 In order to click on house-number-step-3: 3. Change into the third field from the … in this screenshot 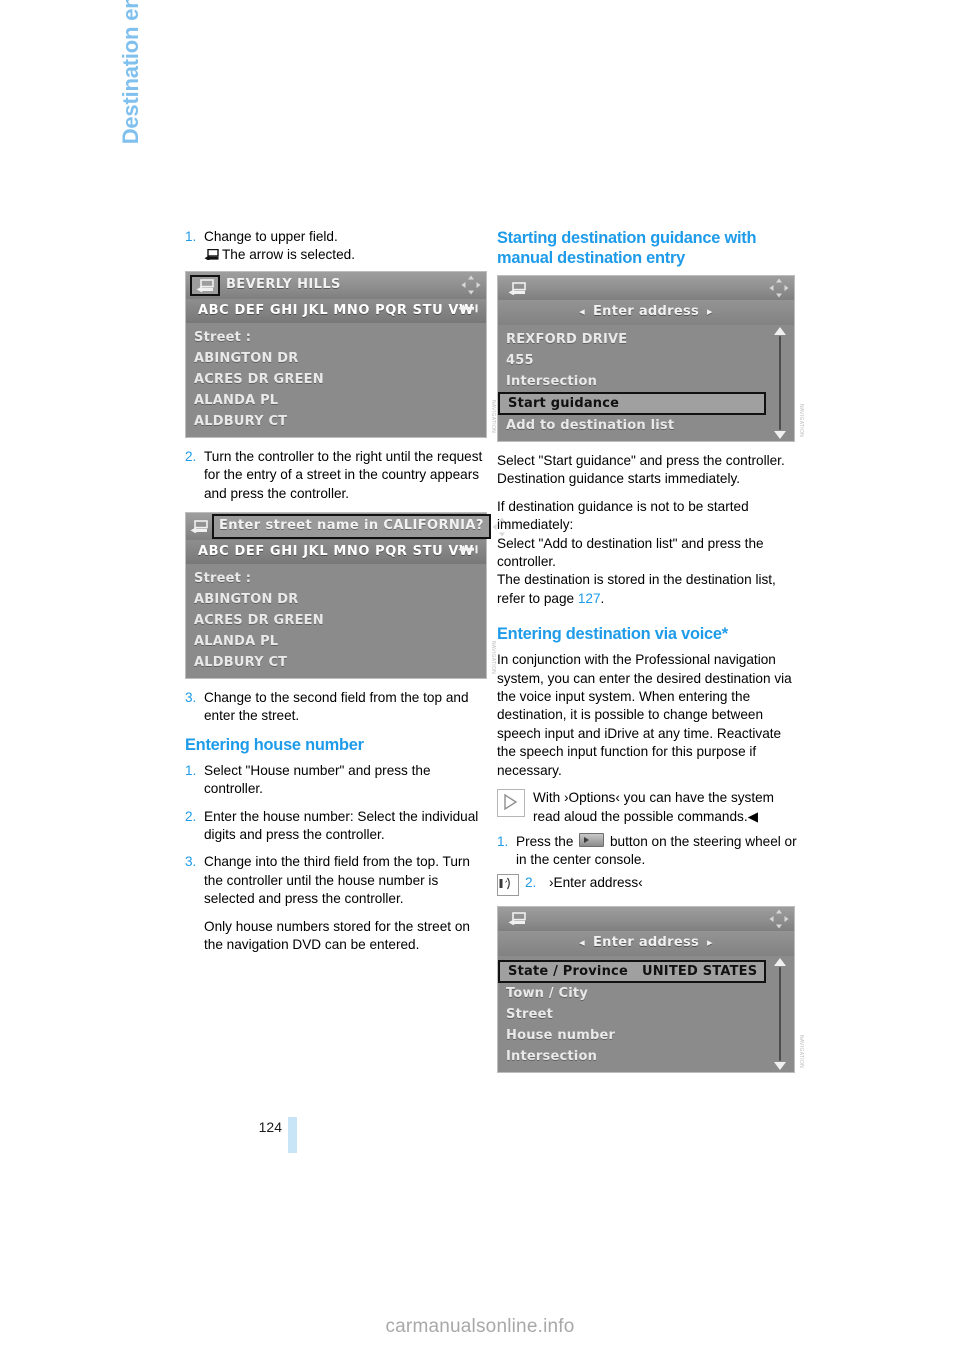, I will do `click(336, 880)`.